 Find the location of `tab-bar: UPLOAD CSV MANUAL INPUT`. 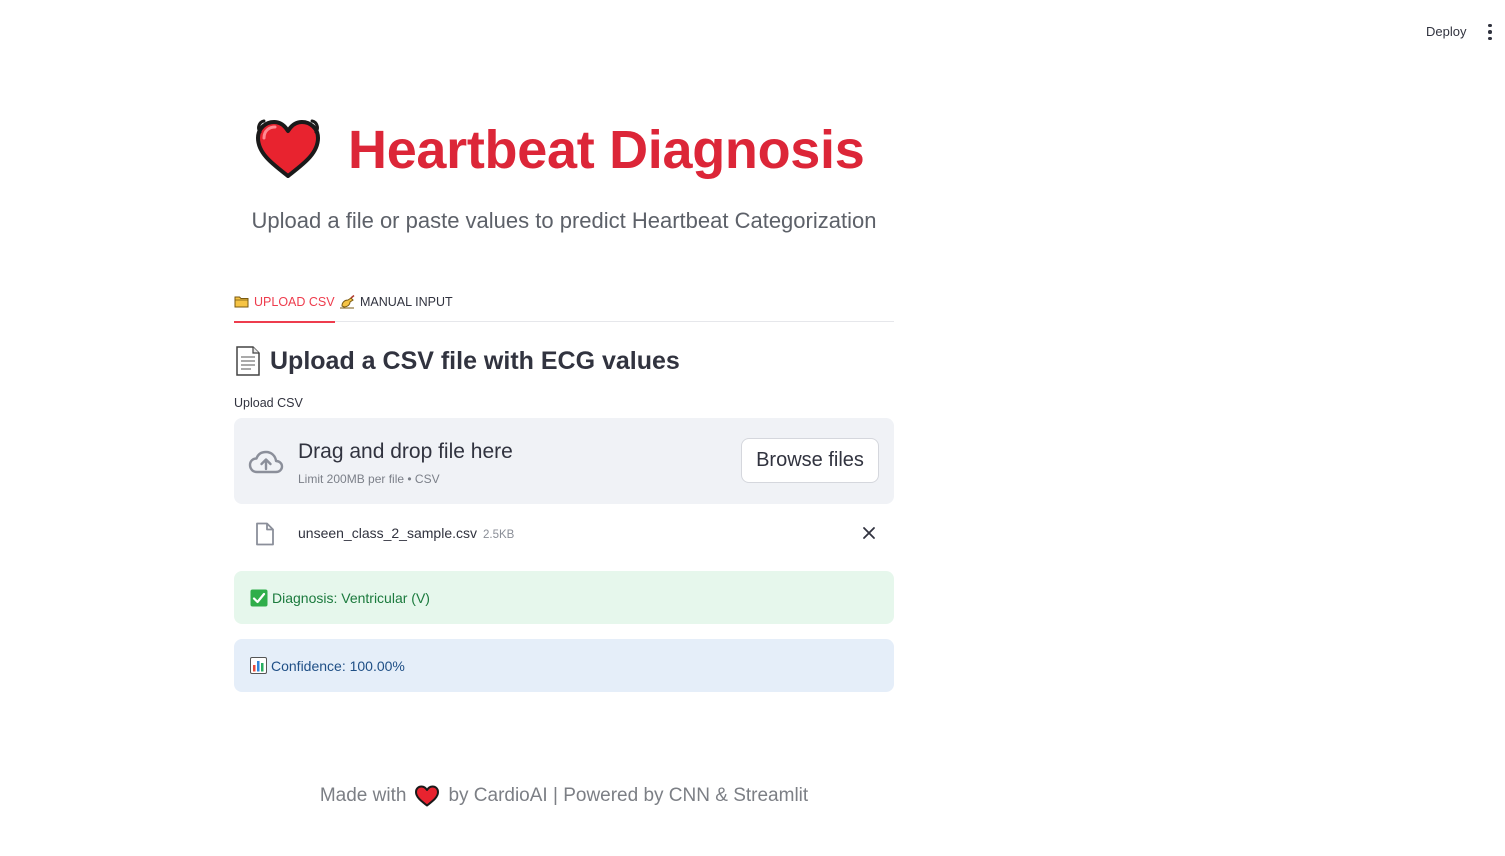

tab-bar: UPLOAD CSV MANUAL INPUT is located at coordinates (564, 306).